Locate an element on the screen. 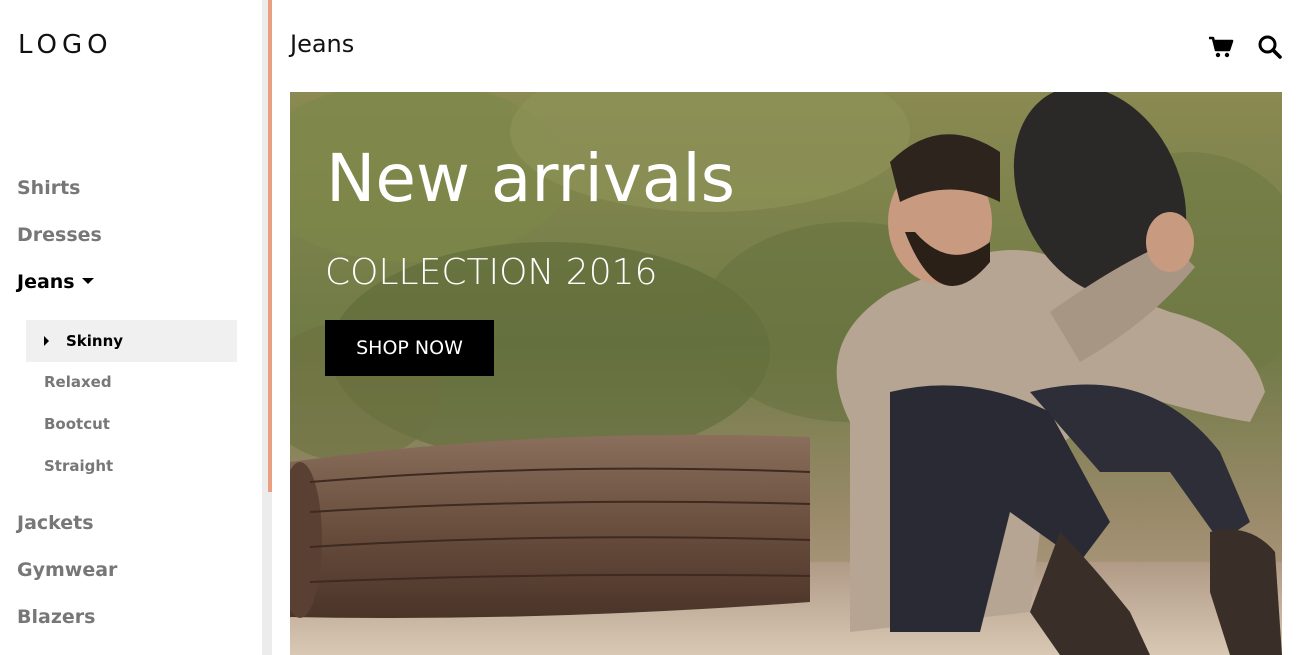  sidebar-item-jeans: Jeans is located at coordinates (55, 282).